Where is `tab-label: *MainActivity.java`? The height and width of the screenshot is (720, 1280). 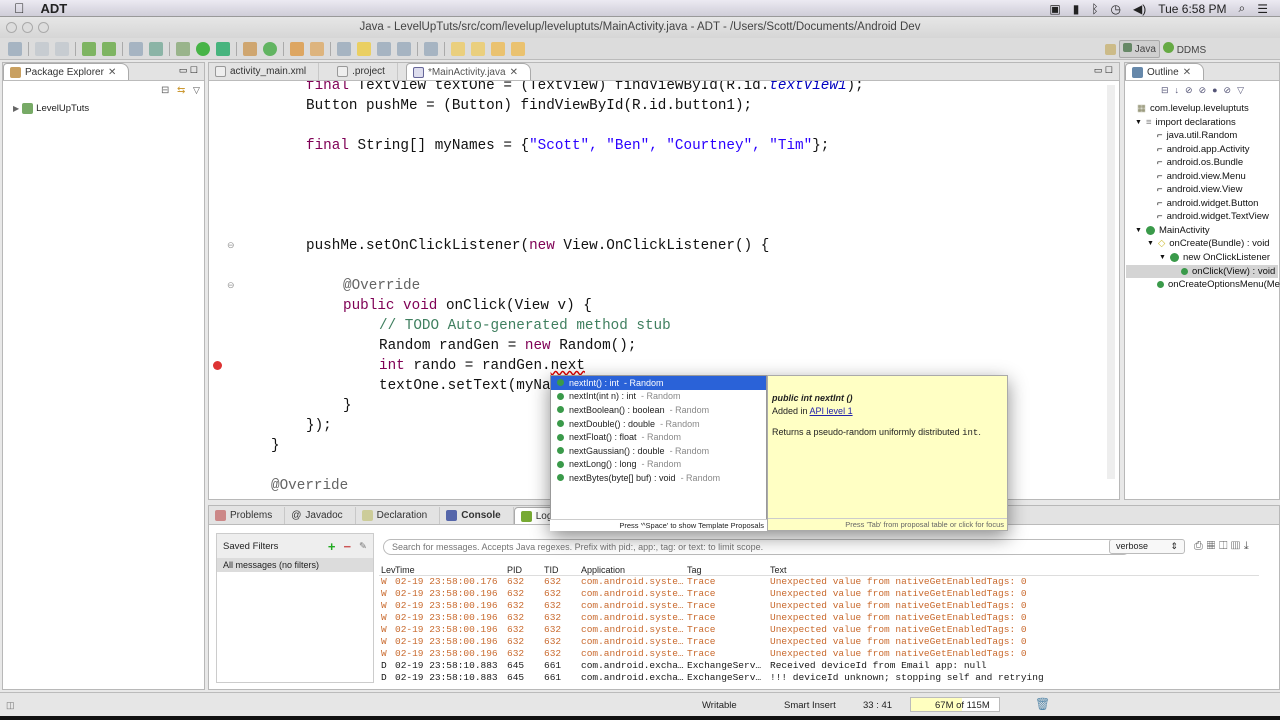
tab-label: *MainActivity.java is located at coordinates (466, 72).